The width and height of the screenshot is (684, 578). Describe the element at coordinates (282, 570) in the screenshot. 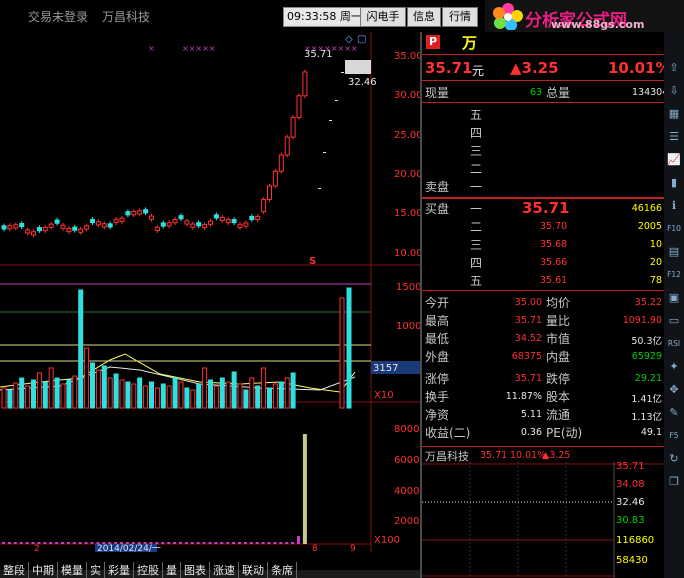

I see `bottom-tab: 条席` at that location.